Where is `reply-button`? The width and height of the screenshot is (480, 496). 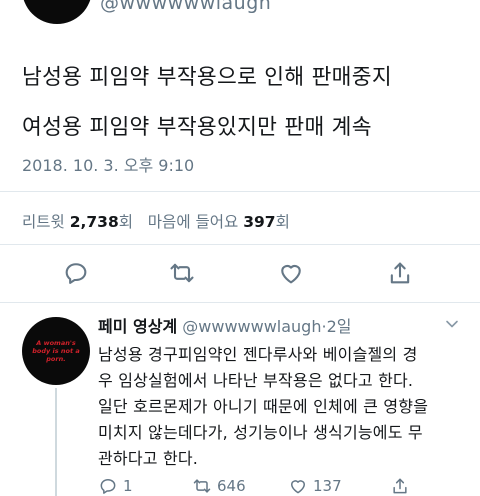
reply-button is located at coordinates (78, 275).